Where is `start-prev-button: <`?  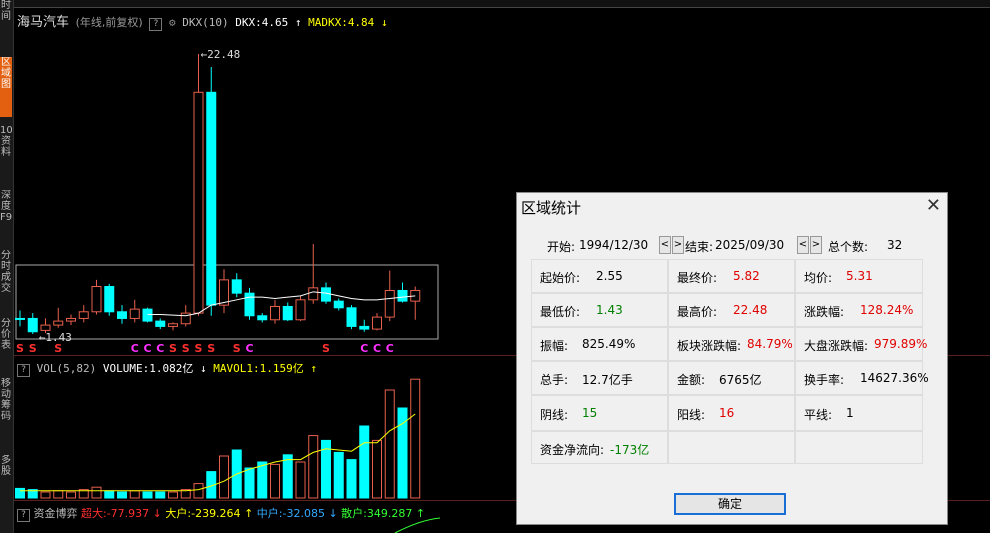 start-prev-button: < is located at coordinates (665, 245).